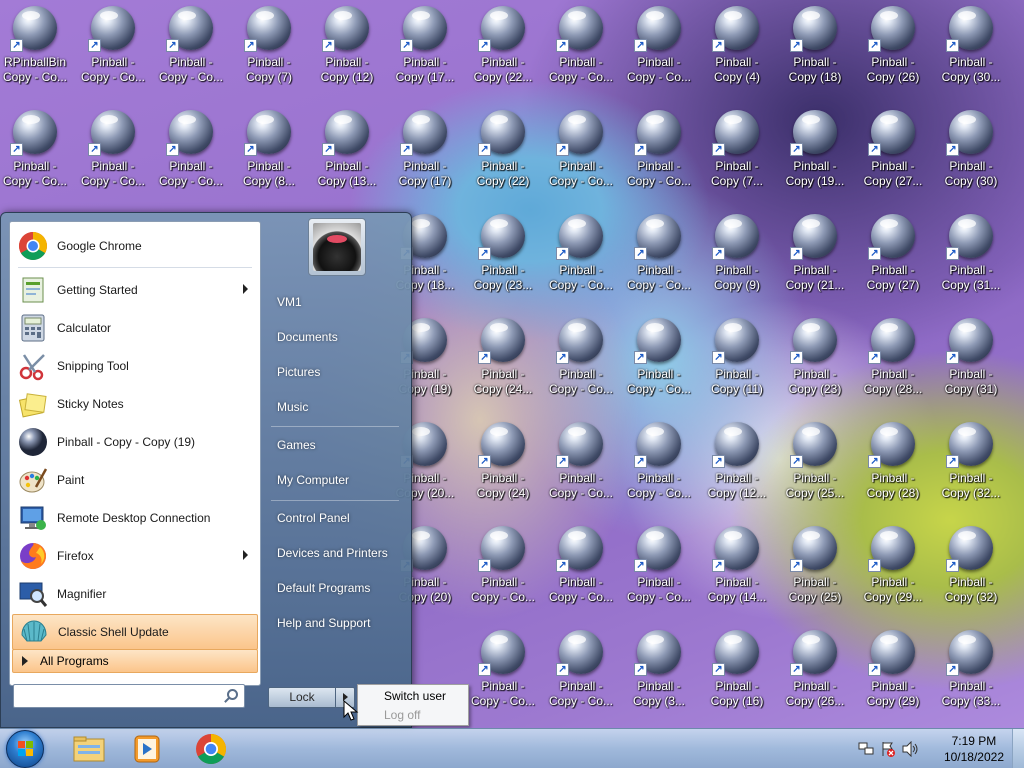 The image size is (1024, 768). I want to click on link-documents: Documents, so click(335, 337).